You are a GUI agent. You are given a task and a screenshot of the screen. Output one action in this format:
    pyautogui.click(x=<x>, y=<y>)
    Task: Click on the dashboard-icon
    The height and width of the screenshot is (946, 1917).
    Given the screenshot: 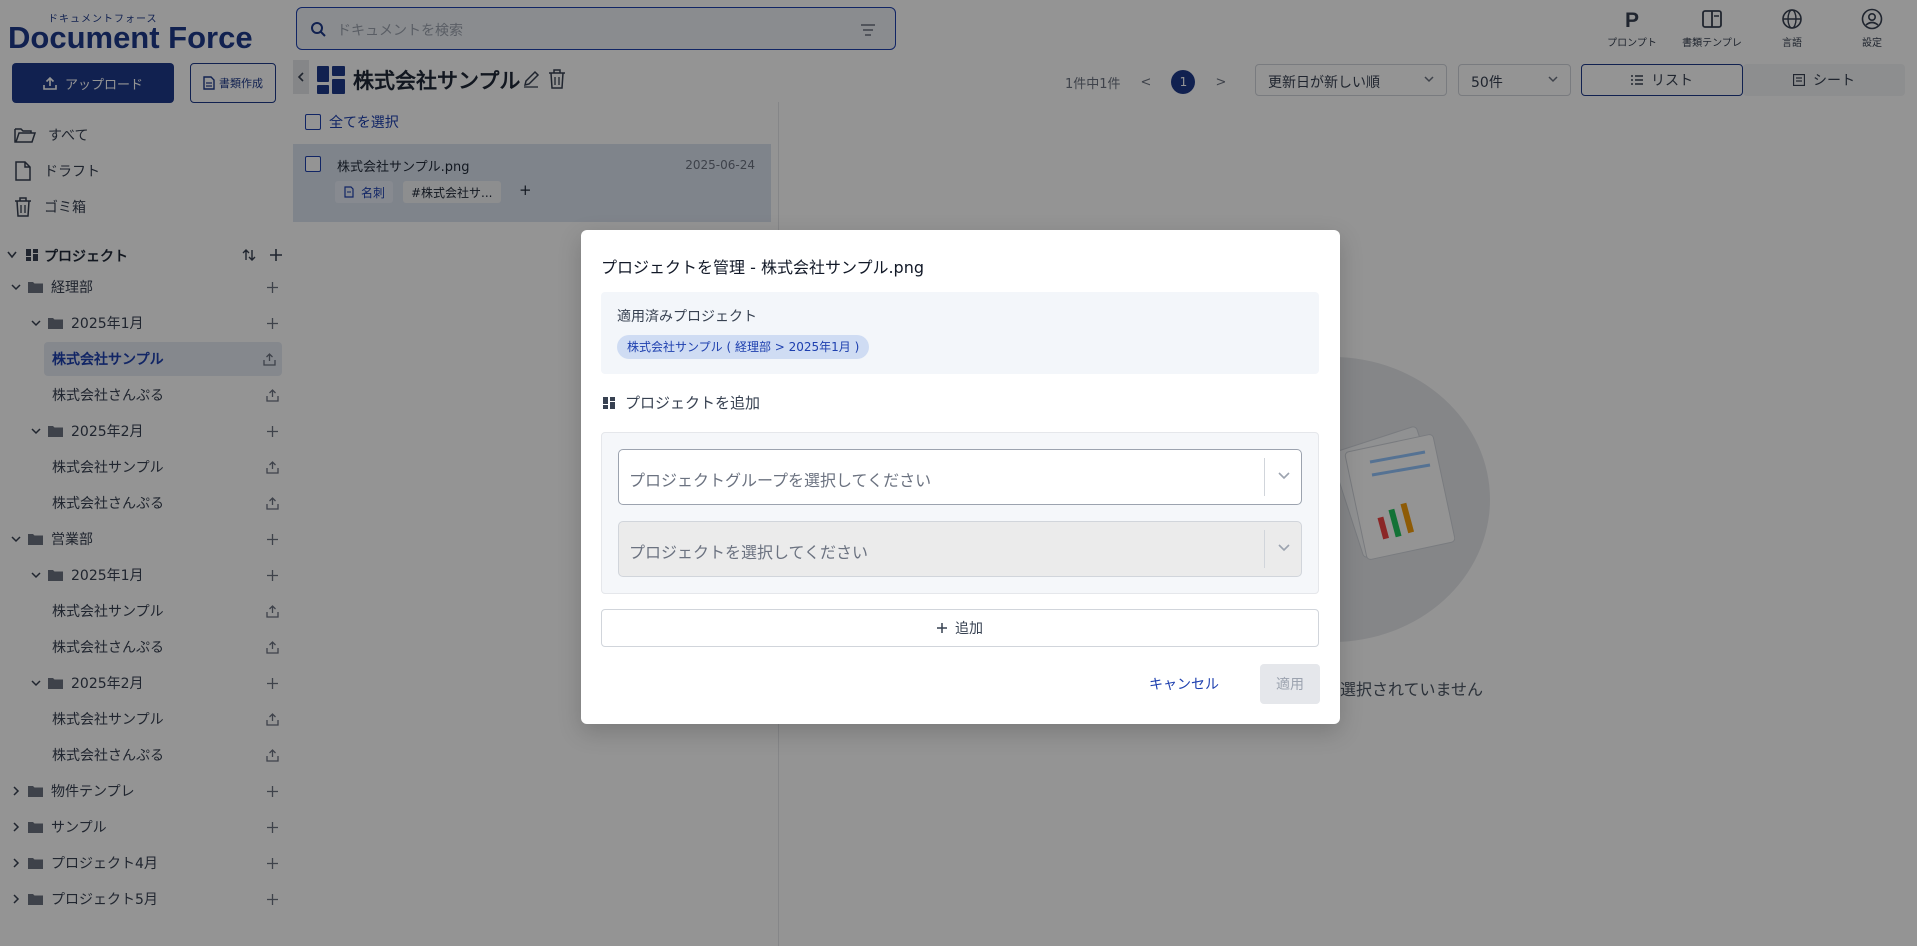 What is the action you would take?
    pyautogui.click(x=609, y=402)
    